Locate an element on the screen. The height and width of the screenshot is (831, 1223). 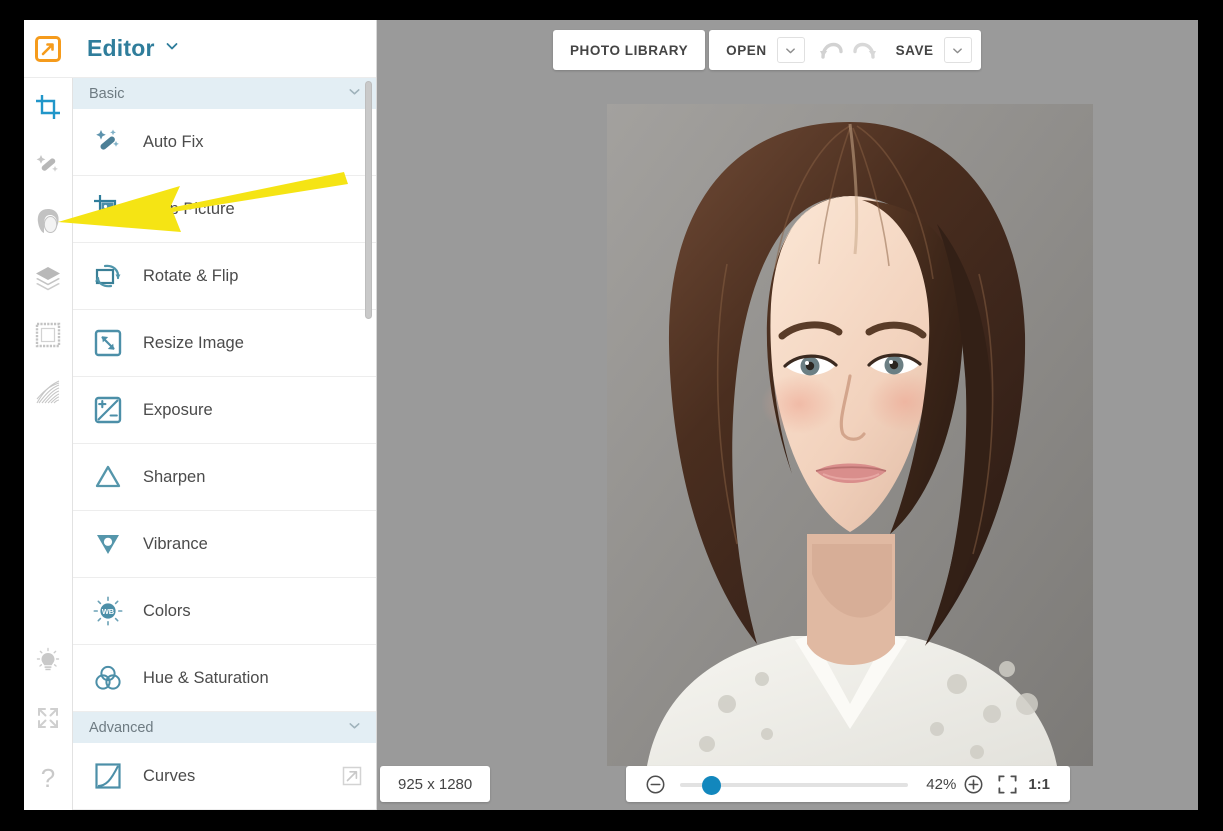
layers-icon is located at coordinates (48, 278).